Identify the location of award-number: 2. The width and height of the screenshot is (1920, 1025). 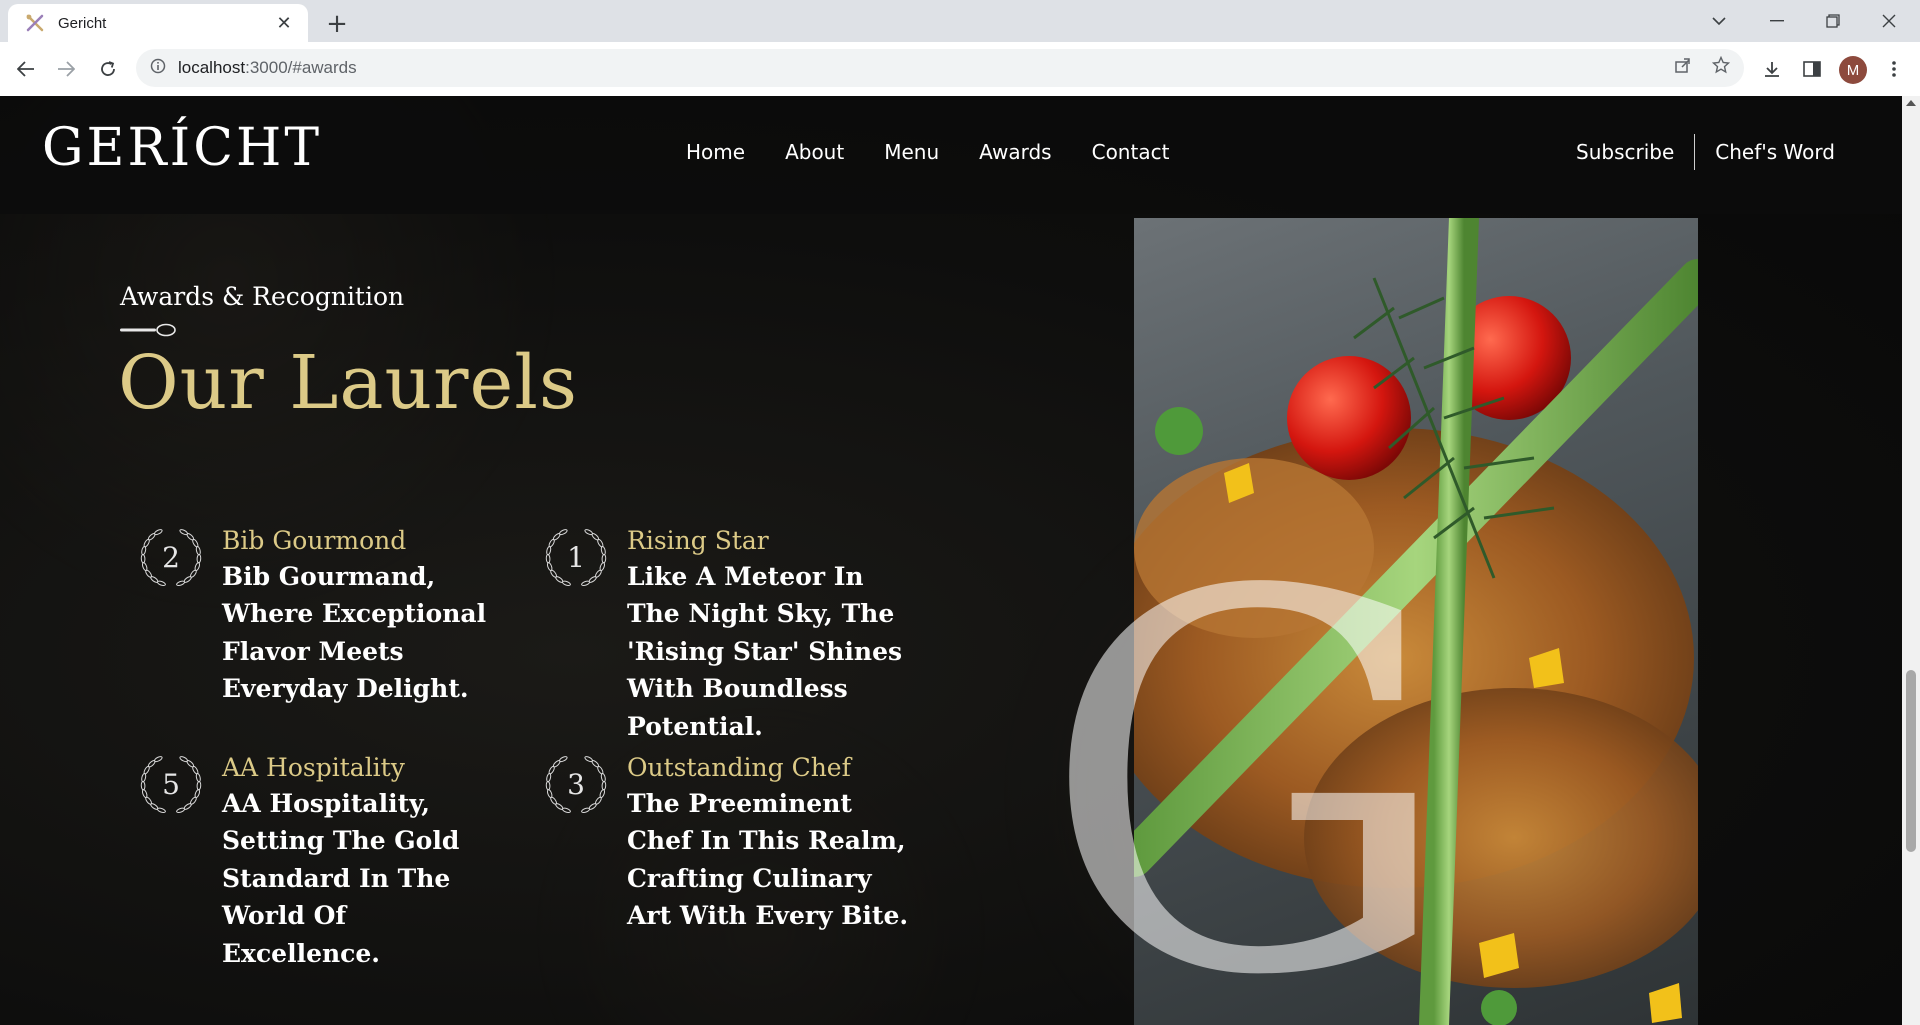
(171, 557).